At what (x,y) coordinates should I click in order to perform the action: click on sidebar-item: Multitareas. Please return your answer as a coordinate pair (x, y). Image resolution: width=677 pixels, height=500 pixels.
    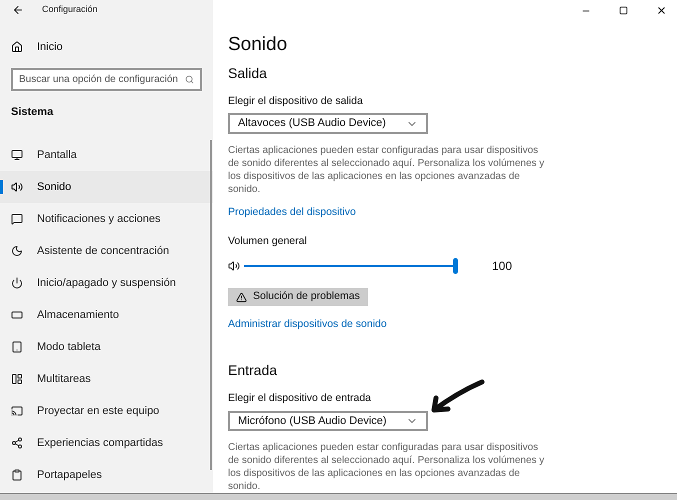
    Looking at the image, I should click on (106, 379).